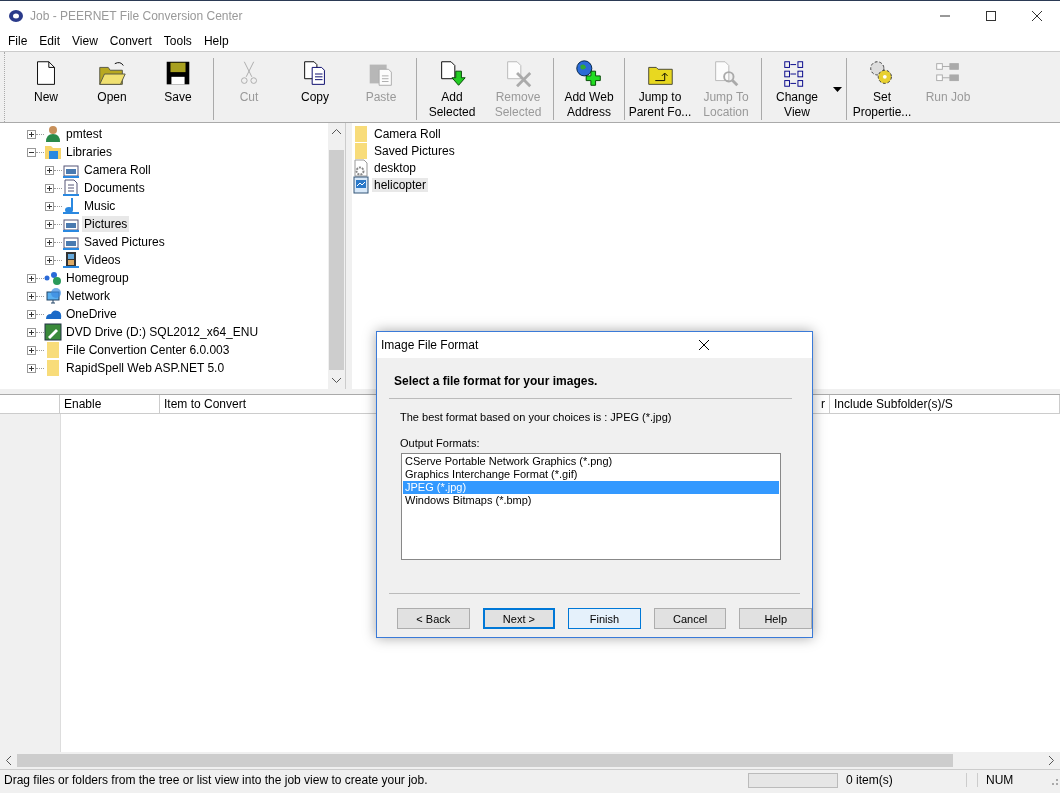 The height and width of the screenshot is (793, 1060). What do you see at coordinates (440, 443) in the screenshot?
I see `list-label: Output Formats:` at bounding box center [440, 443].